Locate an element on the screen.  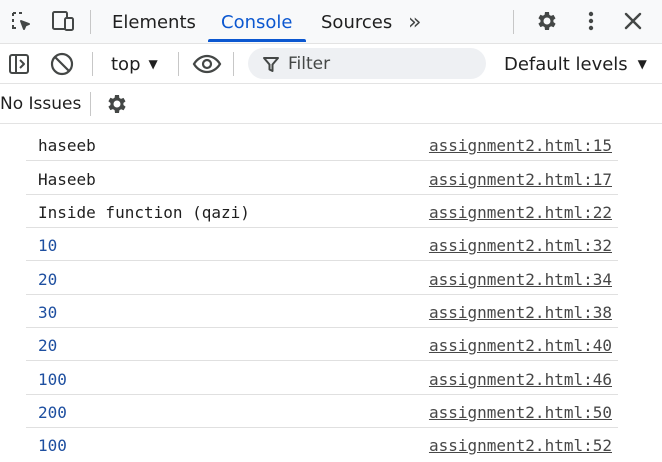
inspect-element-icon is located at coordinates (21, 21).